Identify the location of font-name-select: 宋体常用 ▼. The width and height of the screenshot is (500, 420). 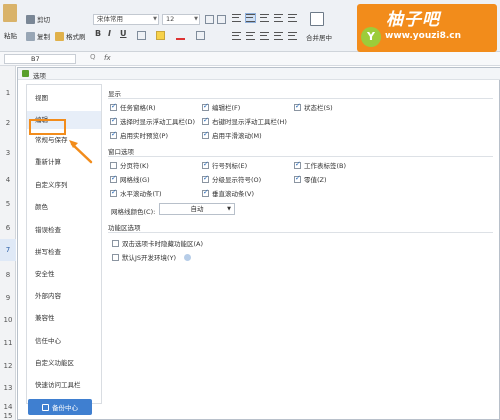
(126, 19).